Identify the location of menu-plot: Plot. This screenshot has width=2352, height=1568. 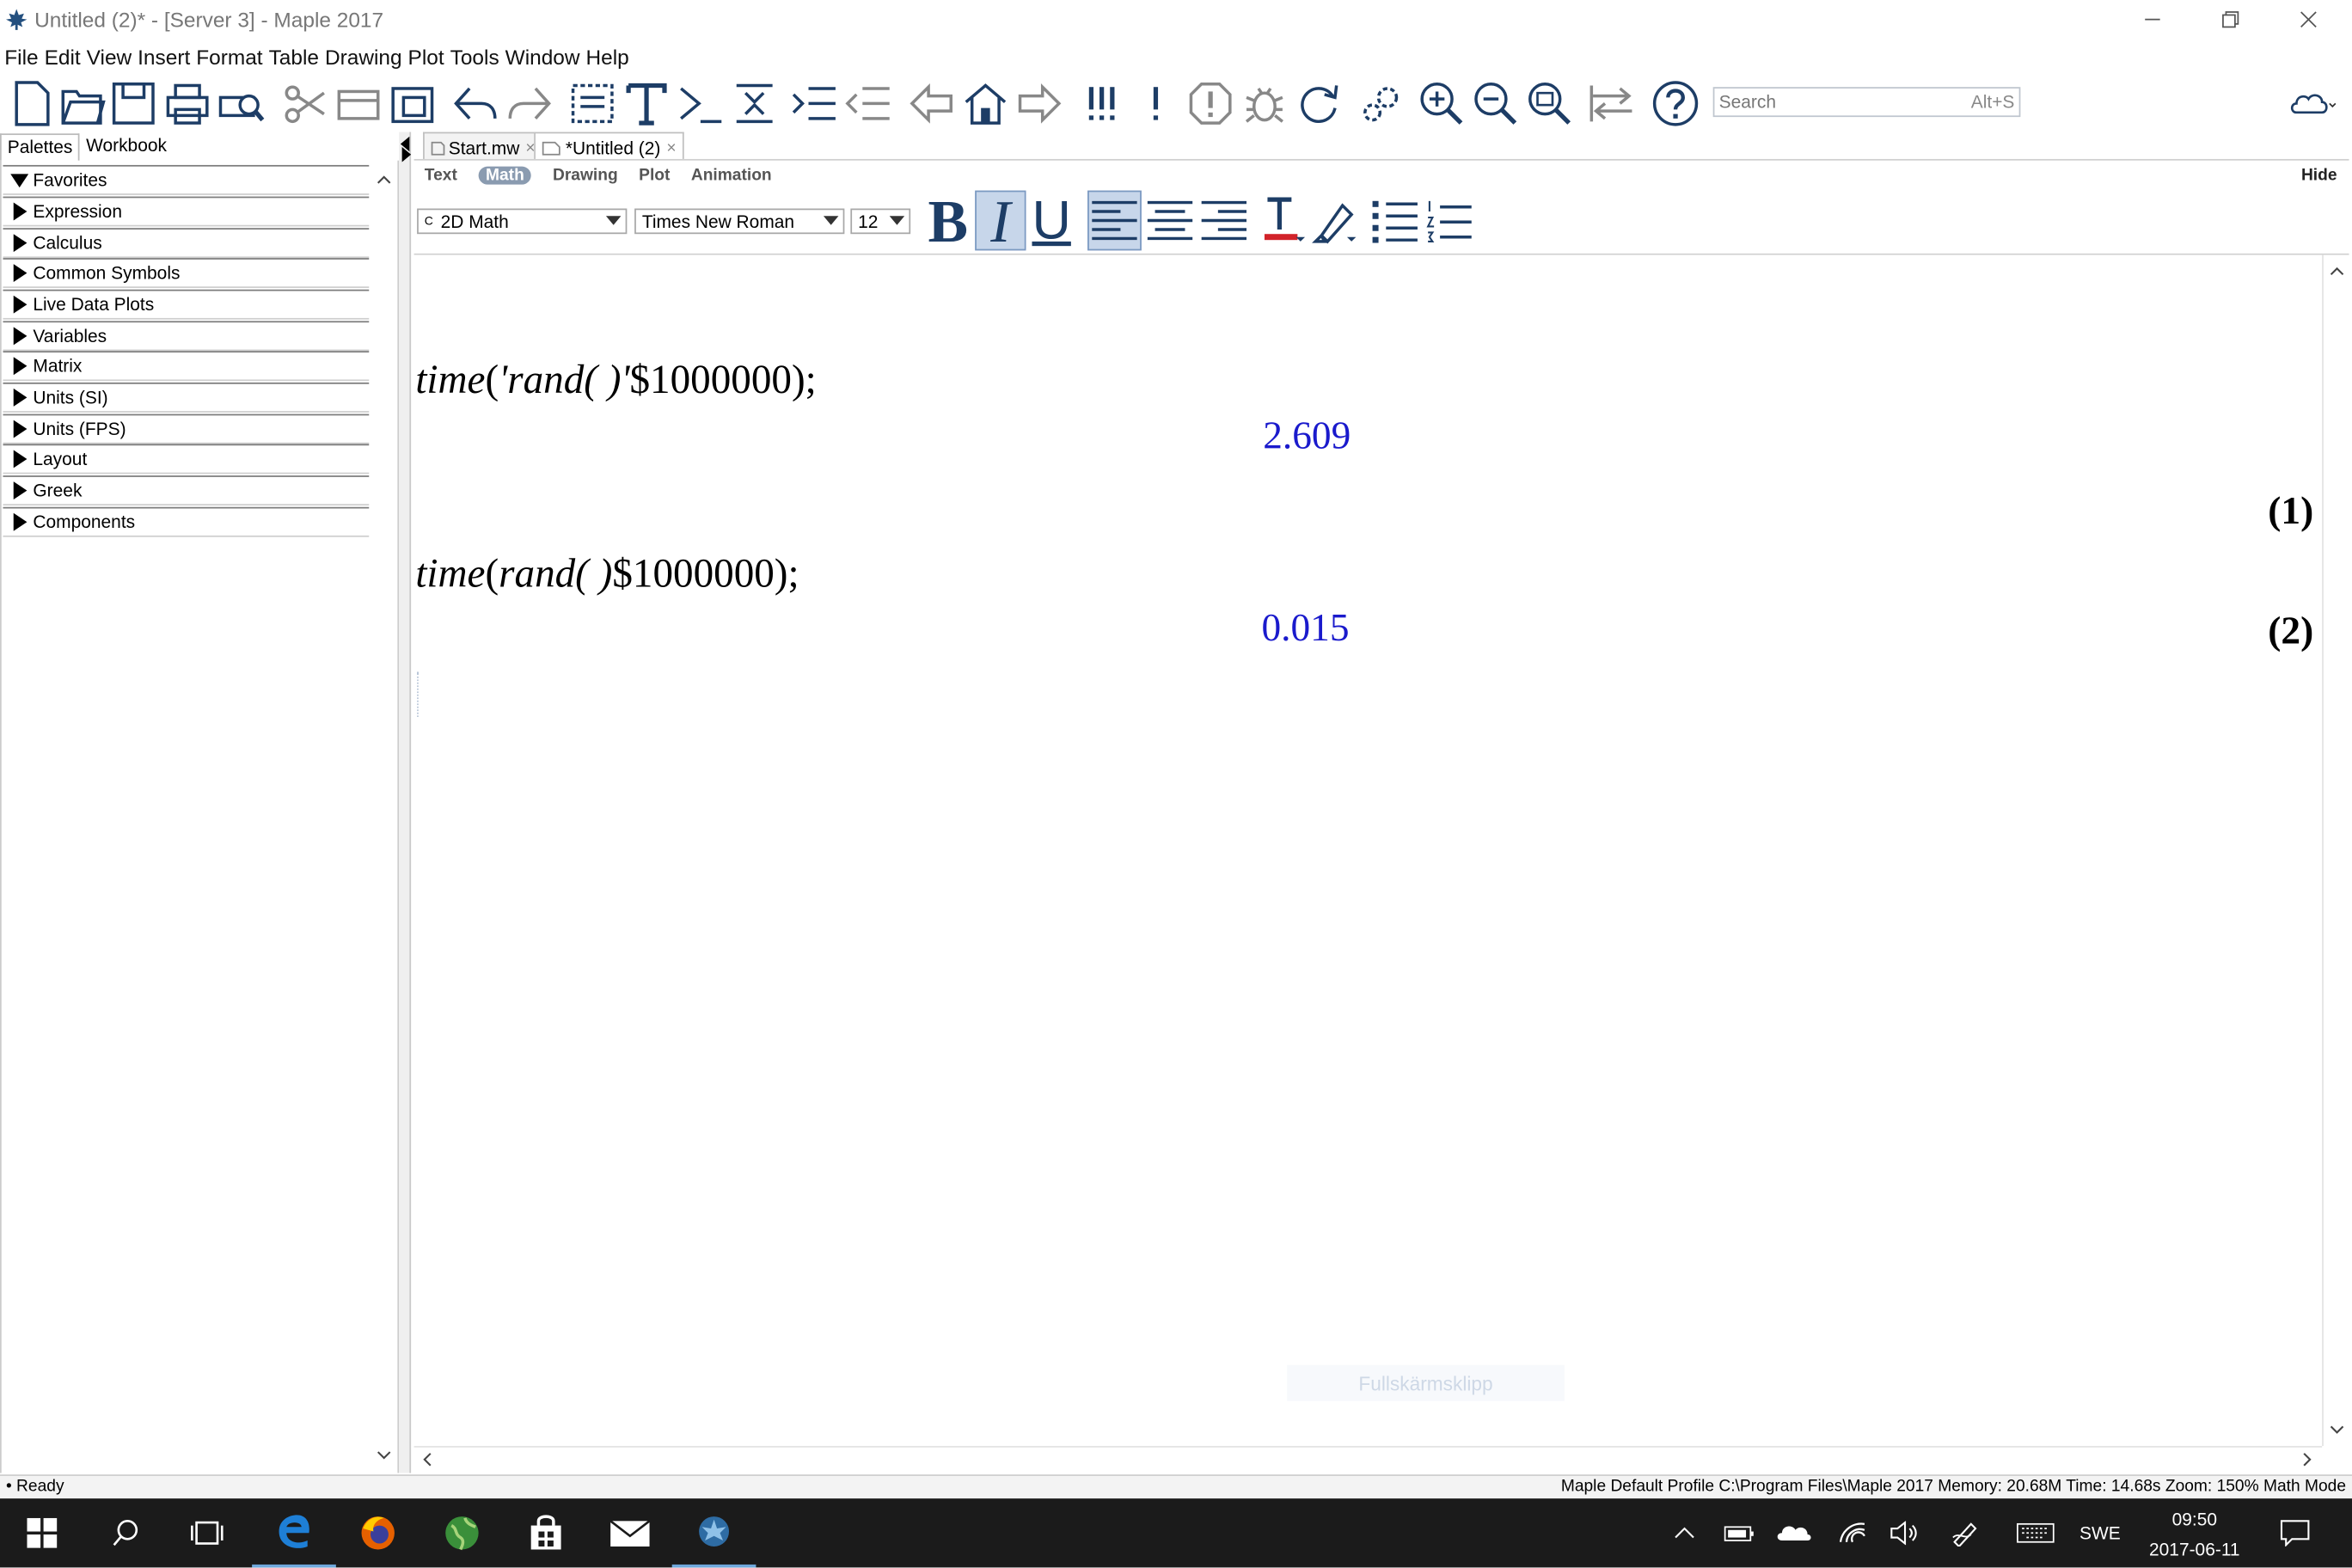
(426, 57).